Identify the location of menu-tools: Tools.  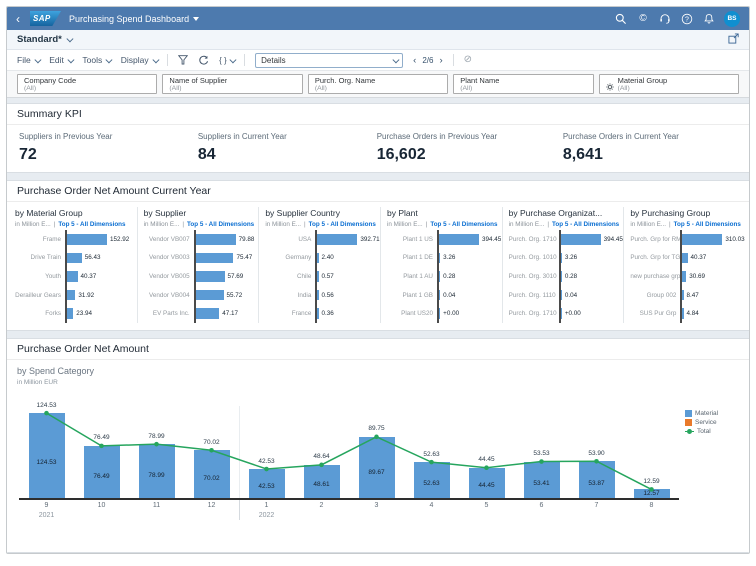
(97, 60).